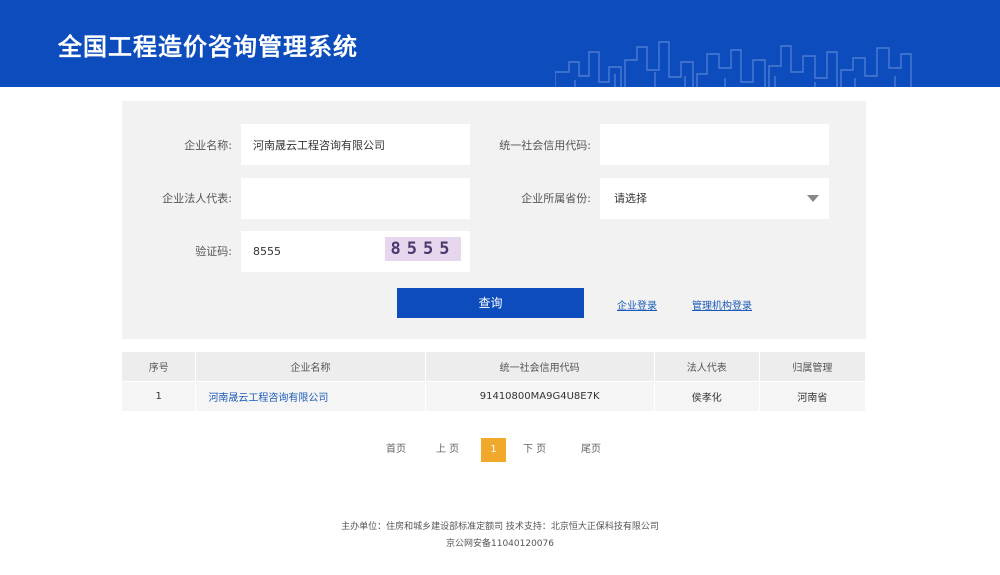 The width and height of the screenshot is (1000, 575). What do you see at coordinates (591, 450) in the screenshot?
I see `last-page-button: 尾页` at bounding box center [591, 450].